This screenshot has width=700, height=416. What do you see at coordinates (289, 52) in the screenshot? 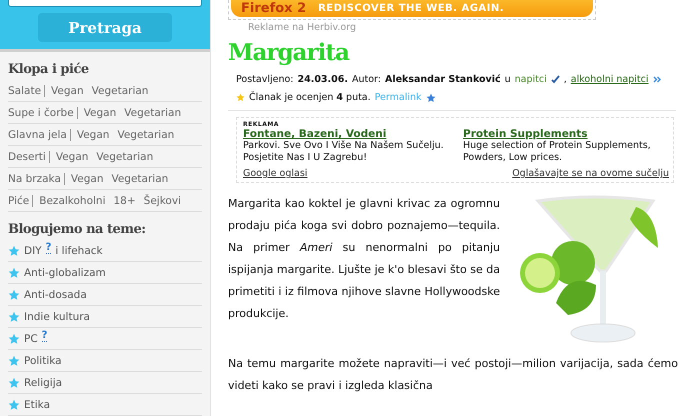
I see `article-title: Margarita` at bounding box center [289, 52].